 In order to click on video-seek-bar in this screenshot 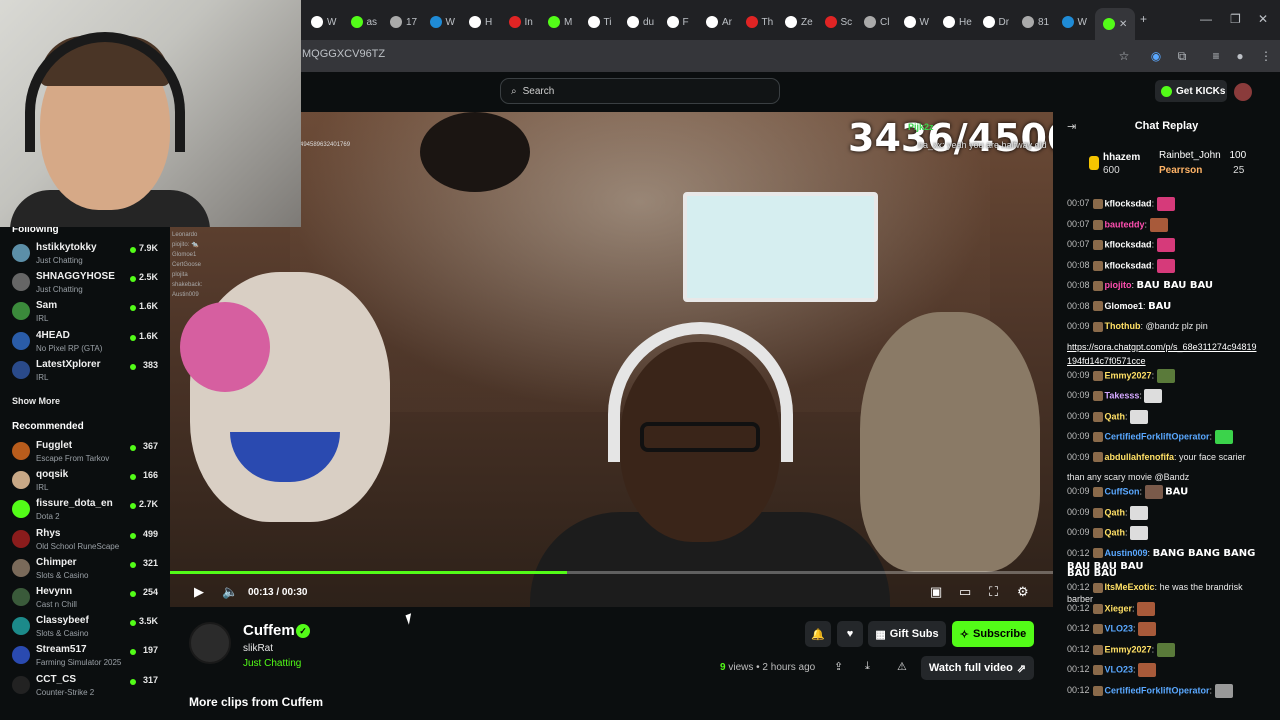, I will do `click(611, 572)`.